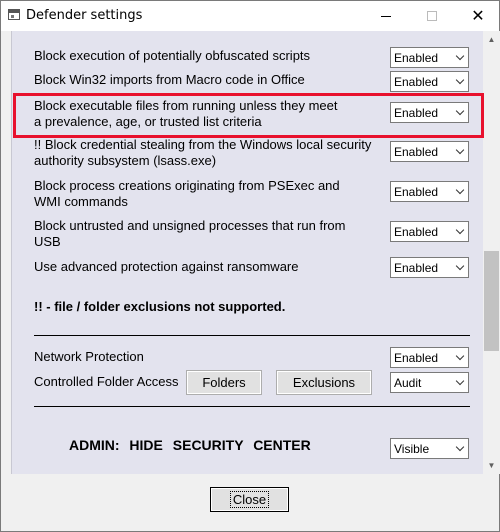  Describe the element at coordinates (84, 15) in the screenshot. I see `window-title: Defender settings` at that location.